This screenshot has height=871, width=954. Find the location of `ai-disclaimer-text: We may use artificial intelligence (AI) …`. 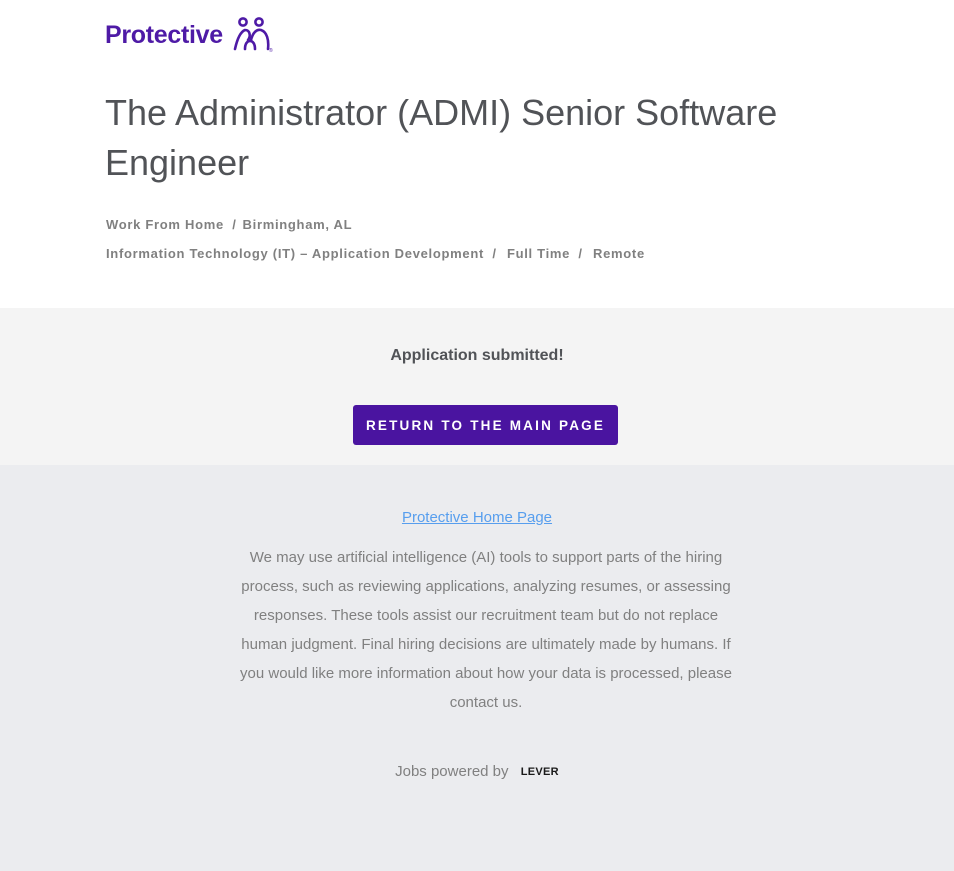

ai-disclaimer-text: We may use artificial intelligence (AI) … is located at coordinates (486, 630).